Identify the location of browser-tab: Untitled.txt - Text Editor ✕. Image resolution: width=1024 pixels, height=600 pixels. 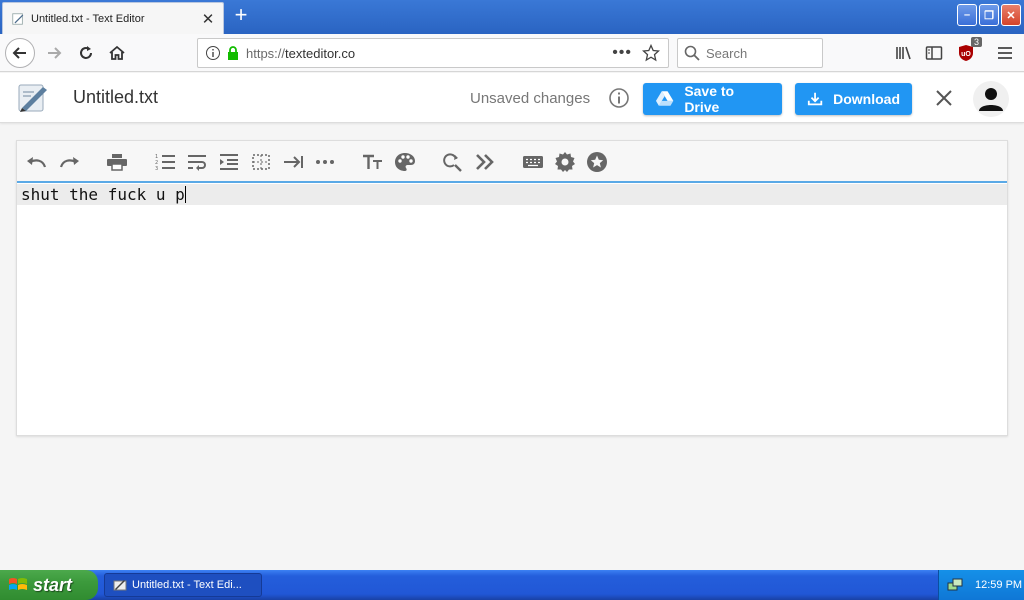
(113, 18).